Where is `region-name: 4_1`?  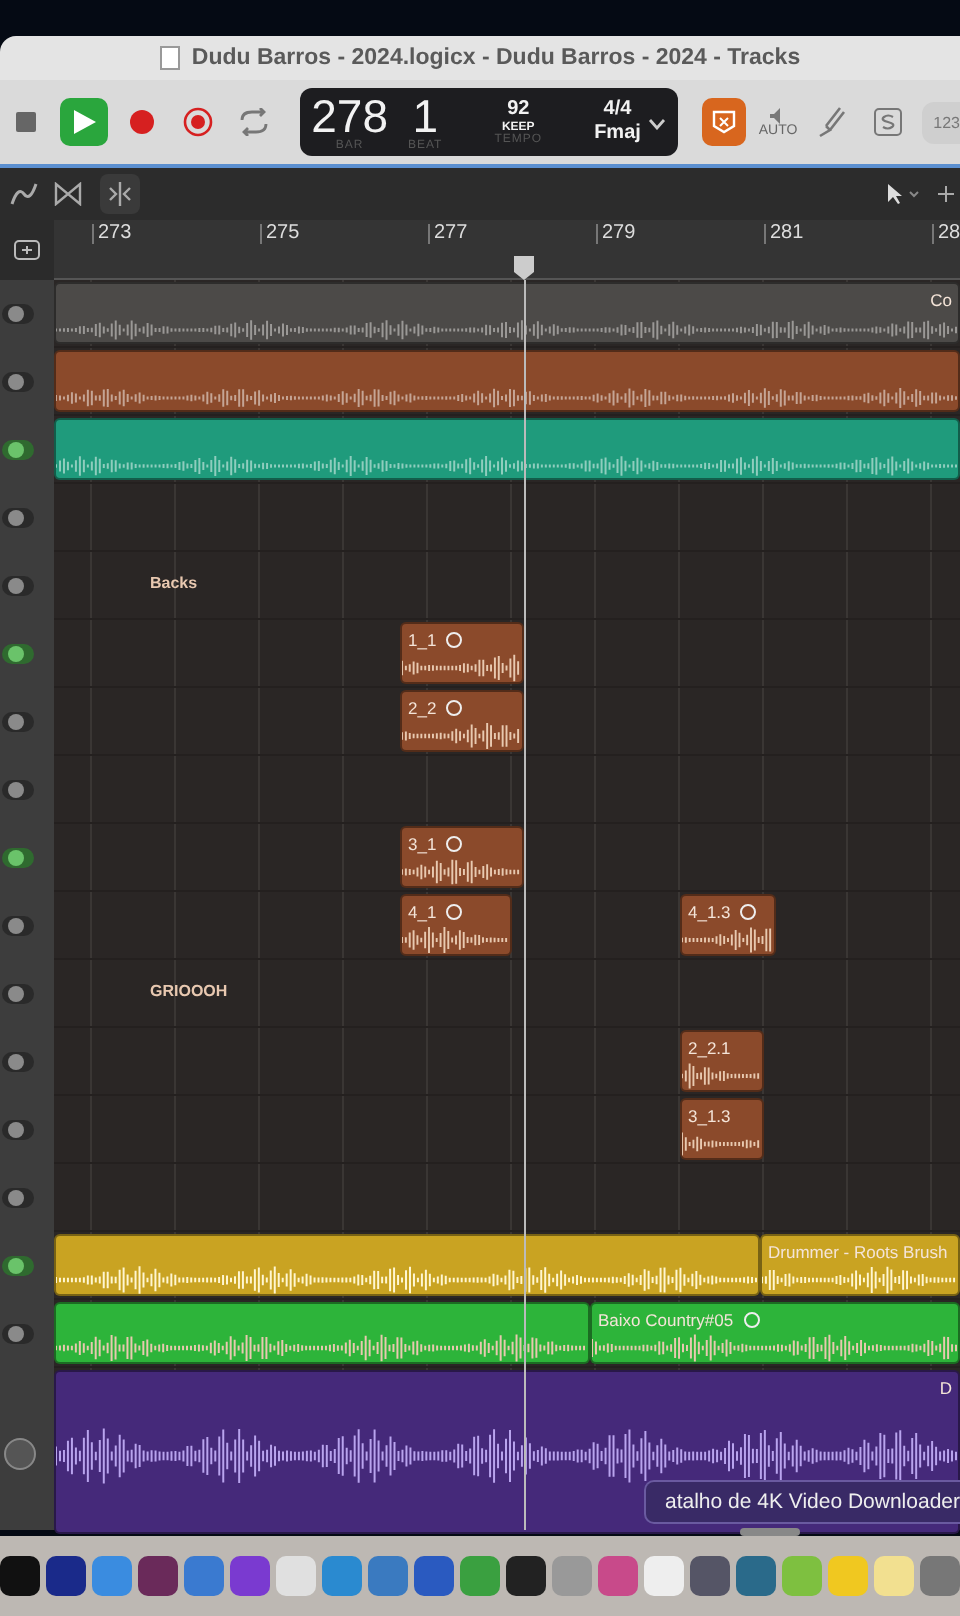
region-name: 4_1 is located at coordinates (422, 911).